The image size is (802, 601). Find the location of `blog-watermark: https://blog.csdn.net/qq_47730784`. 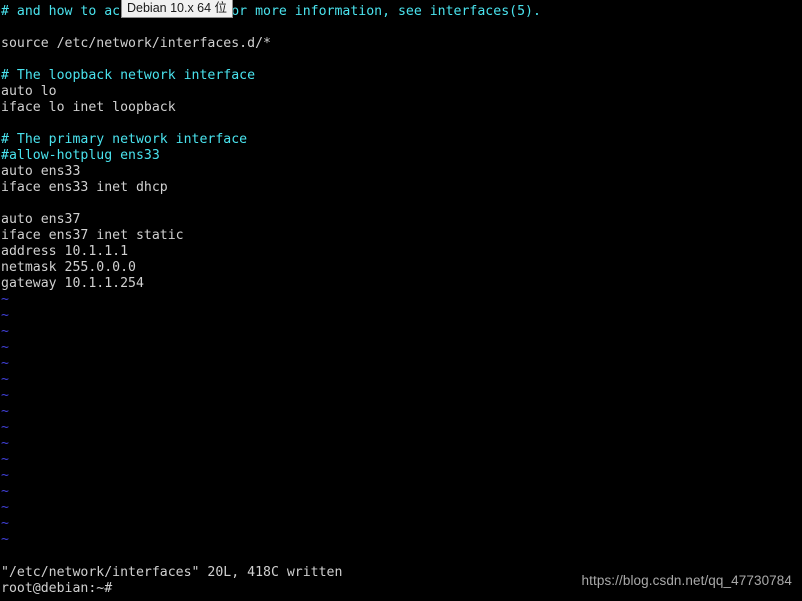

blog-watermark: https://blog.csdn.net/qq_47730784 is located at coordinates (686, 580).